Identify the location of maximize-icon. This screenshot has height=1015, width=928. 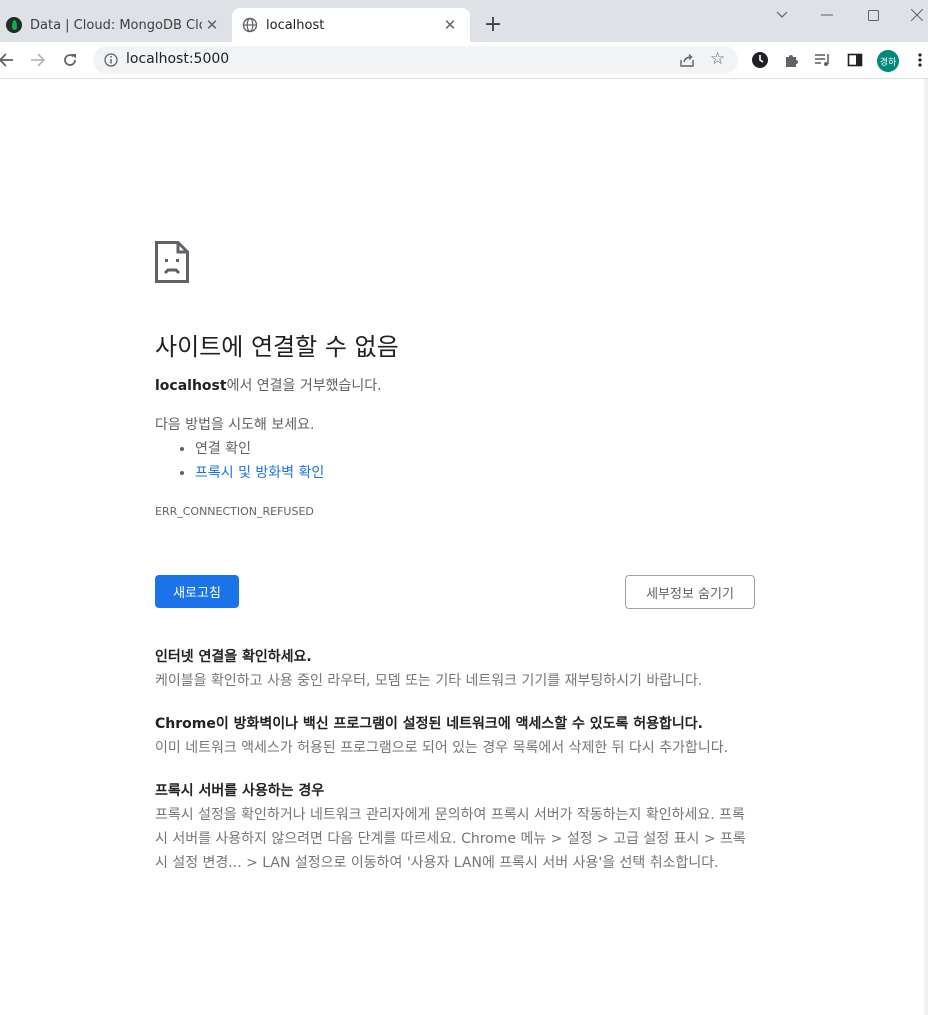
(873, 15).